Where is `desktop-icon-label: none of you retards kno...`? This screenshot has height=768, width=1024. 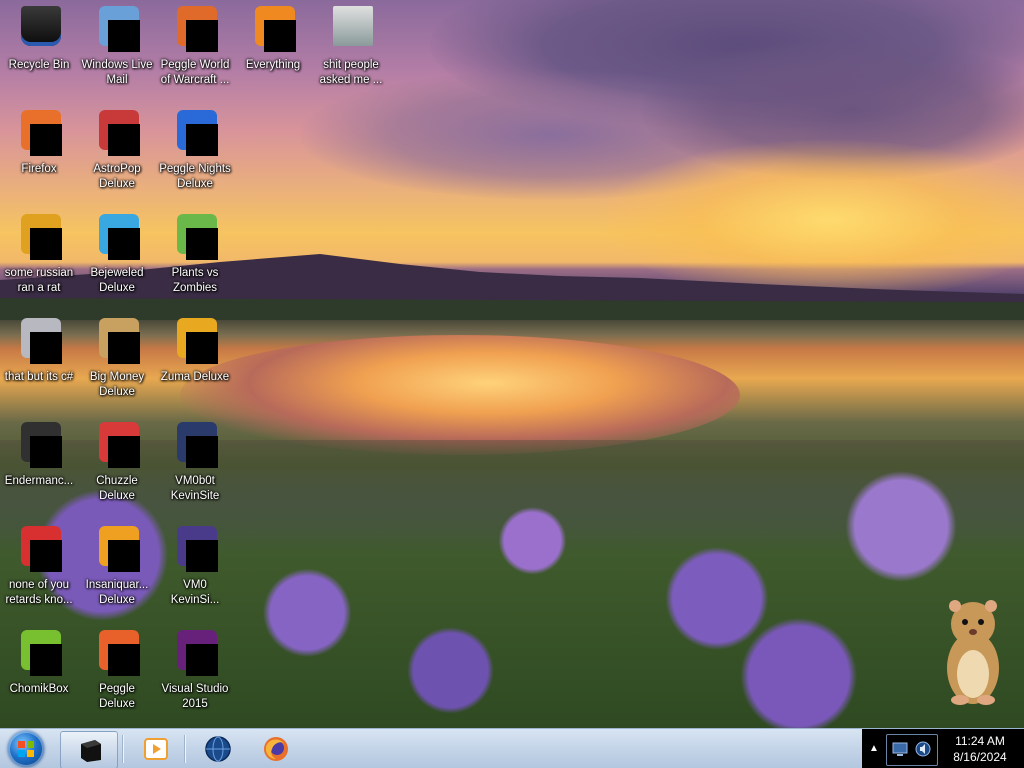
desktop-icon-label: none of you retards kno... is located at coordinates (39, 592).